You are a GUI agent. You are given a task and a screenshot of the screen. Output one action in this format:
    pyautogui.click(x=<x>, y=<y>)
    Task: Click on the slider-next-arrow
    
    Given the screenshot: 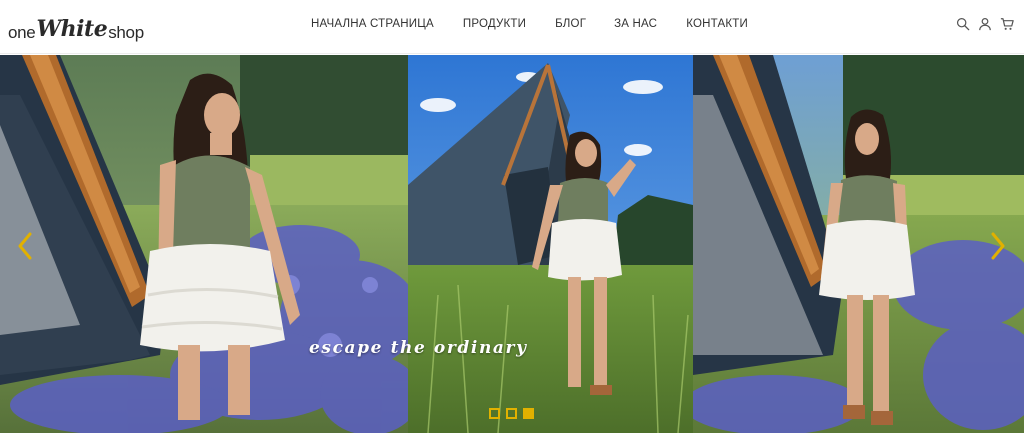 What is the action you would take?
    pyautogui.click(x=998, y=246)
    